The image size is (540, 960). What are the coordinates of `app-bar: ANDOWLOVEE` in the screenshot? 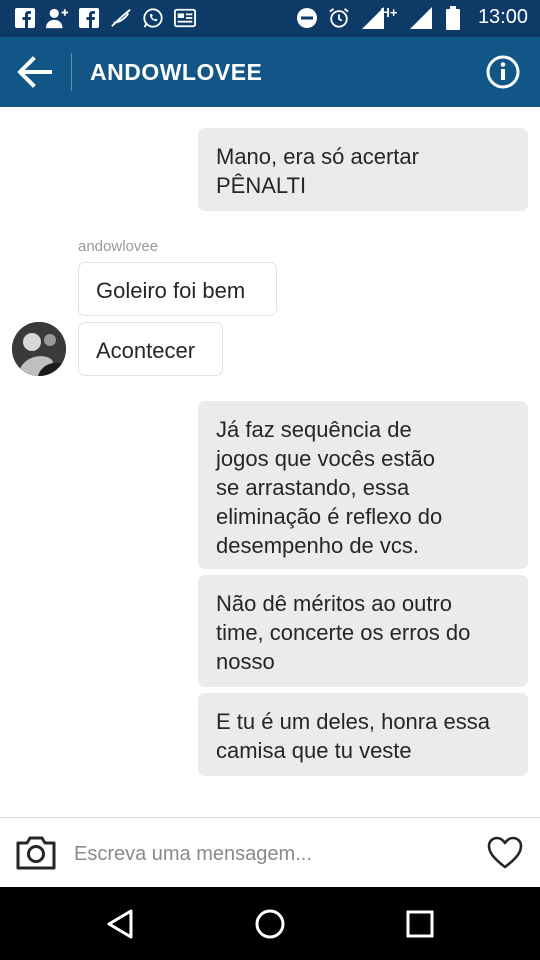 It's located at (270, 72).